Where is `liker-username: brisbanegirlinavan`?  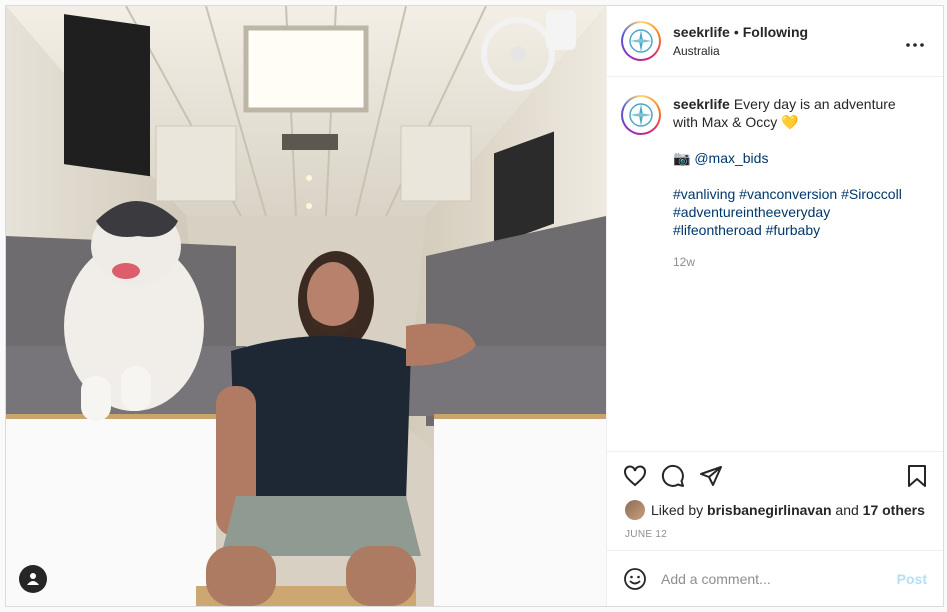
liker-username: brisbanegirlinavan is located at coordinates (769, 510).